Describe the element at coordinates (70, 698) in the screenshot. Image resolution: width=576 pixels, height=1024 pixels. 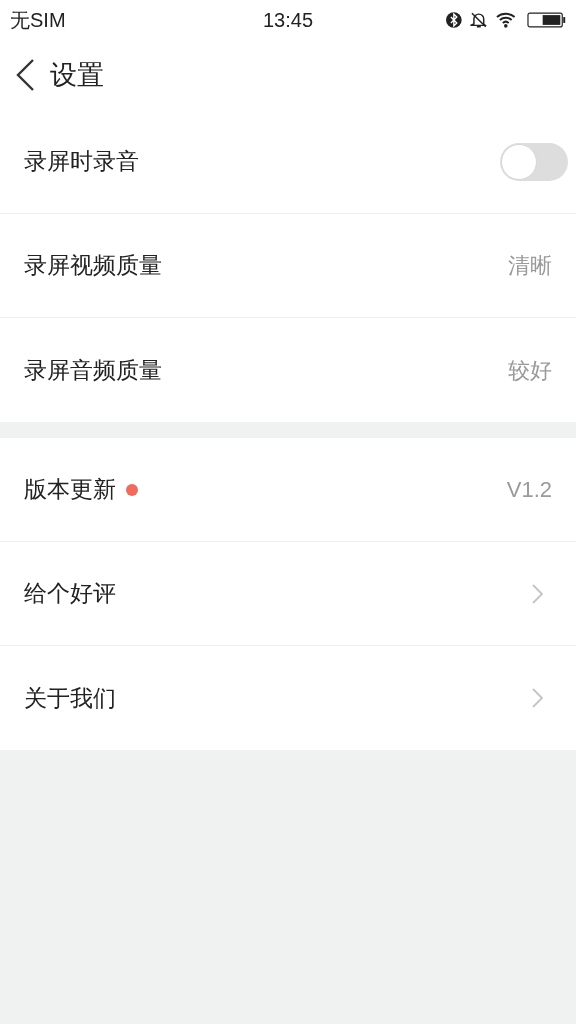
I see `row-label: 关于我们` at that location.